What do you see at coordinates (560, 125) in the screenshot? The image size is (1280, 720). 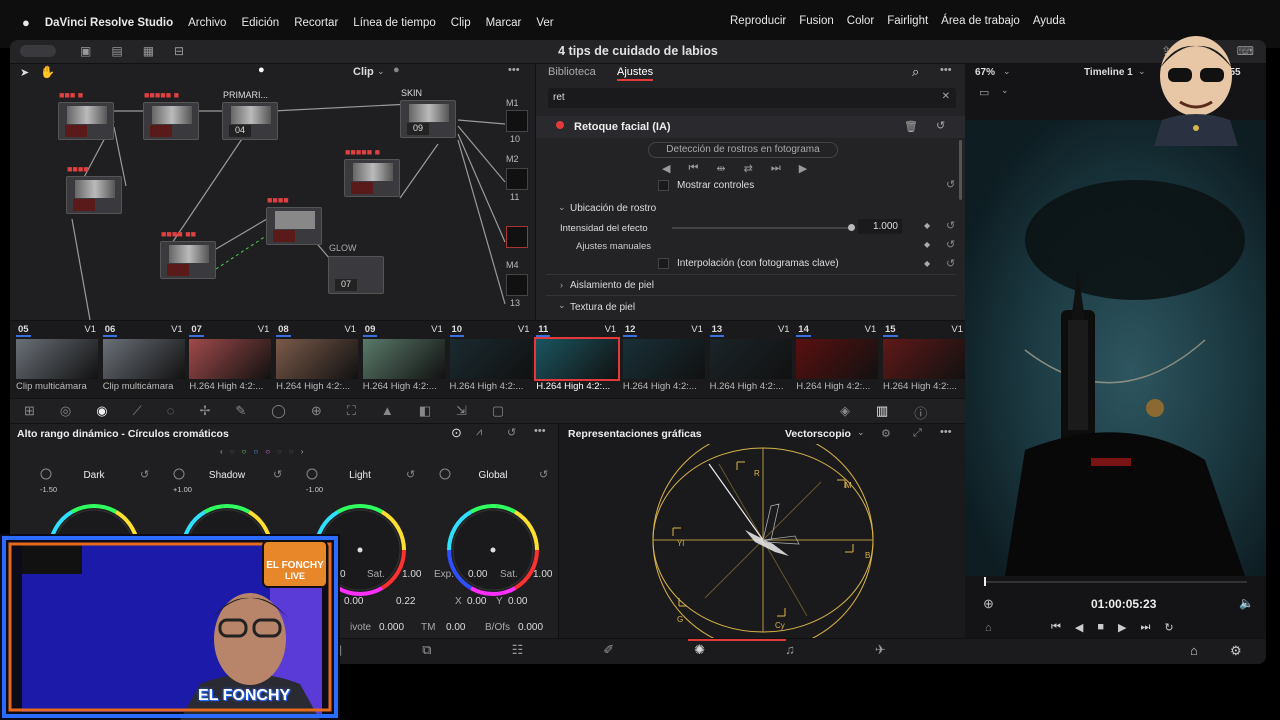 I see `effect-enable-icon` at bounding box center [560, 125].